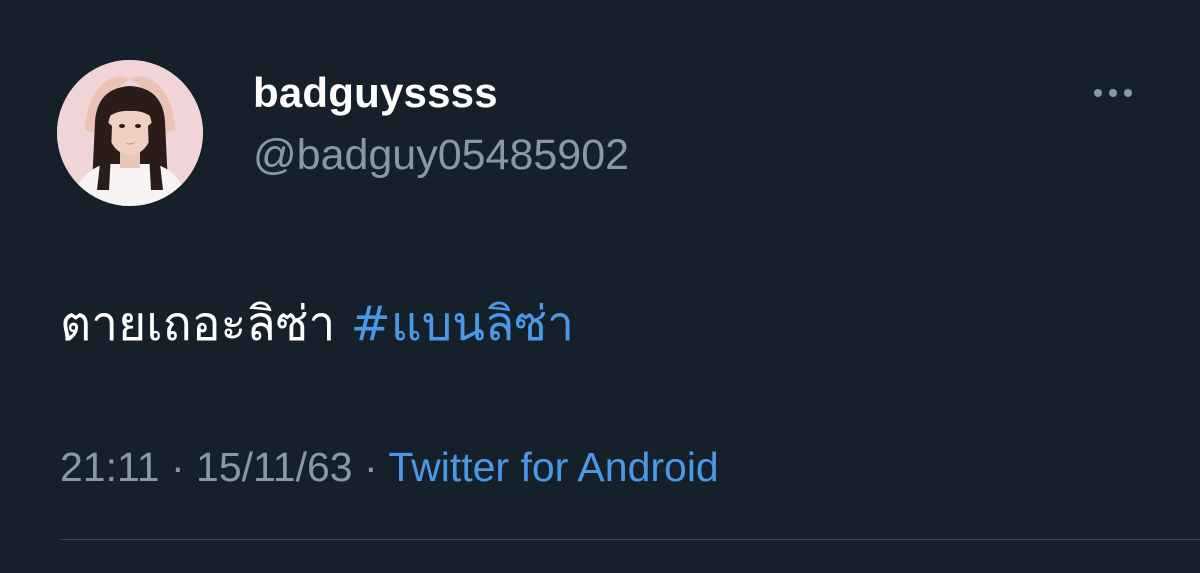 This screenshot has height=573, width=1200. I want to click on hashtag-link: #แบนลิซ่า, so click(462, 324).